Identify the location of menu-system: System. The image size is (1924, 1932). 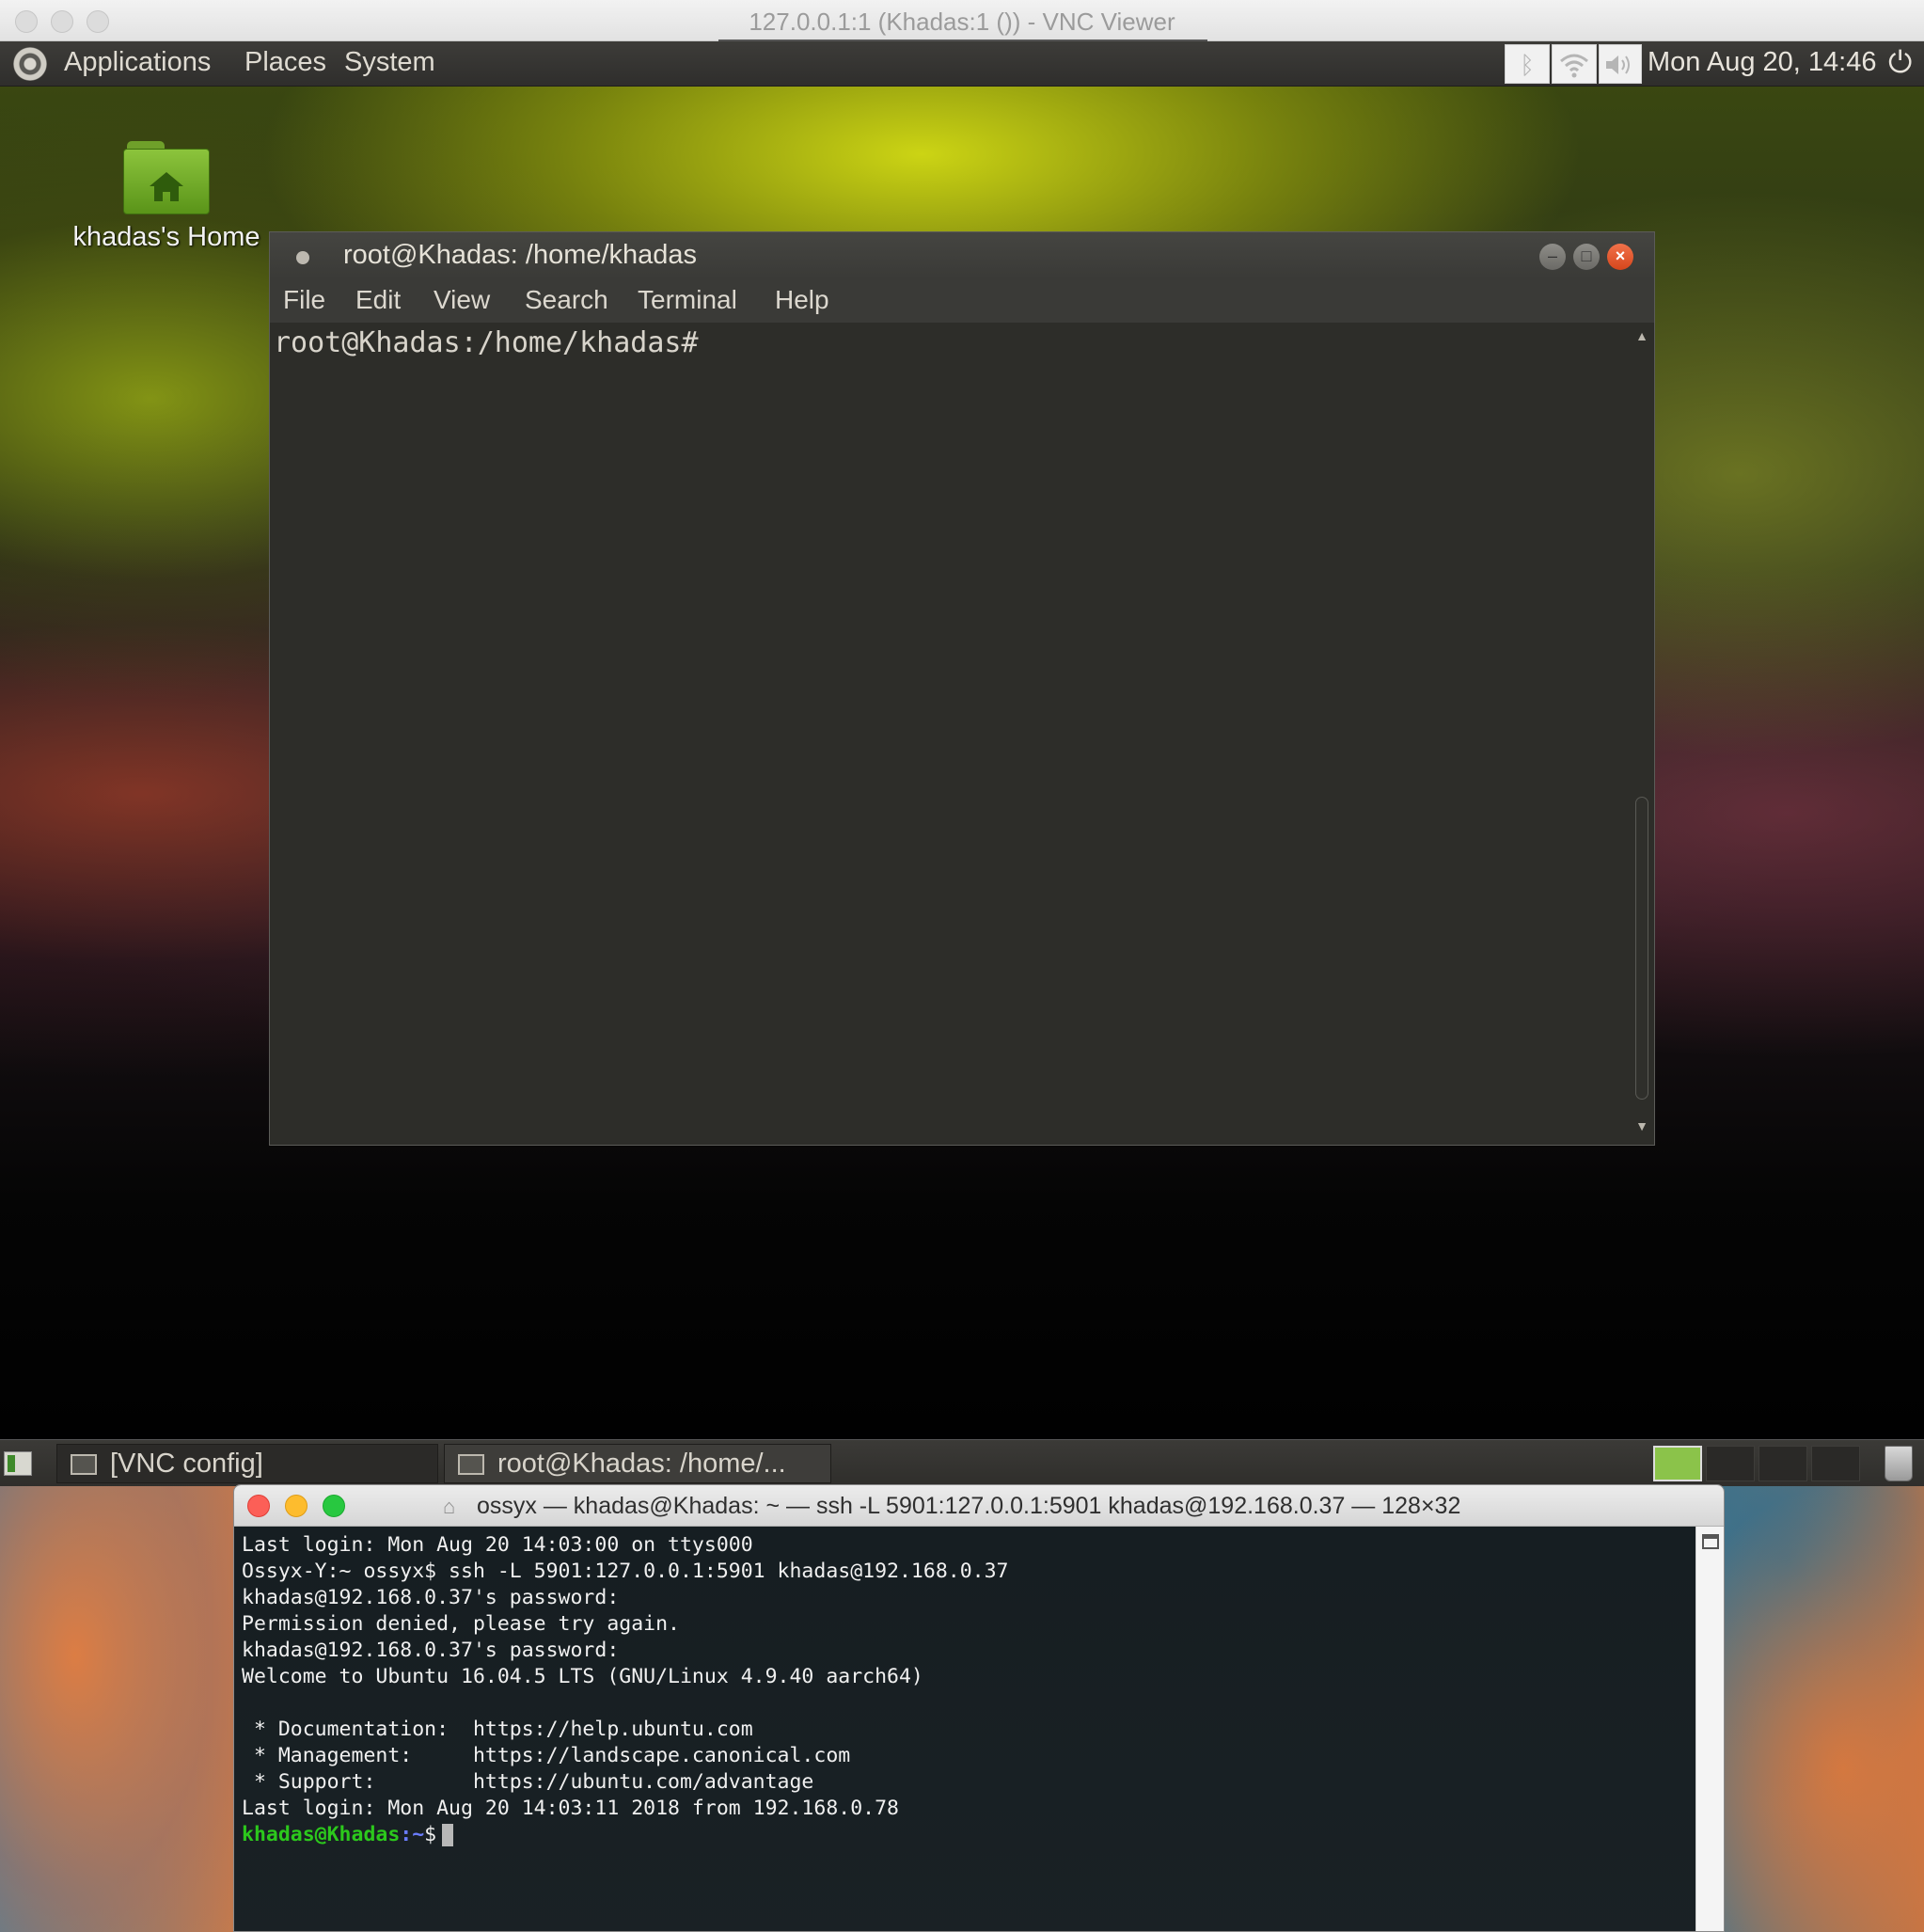
(390, 62).